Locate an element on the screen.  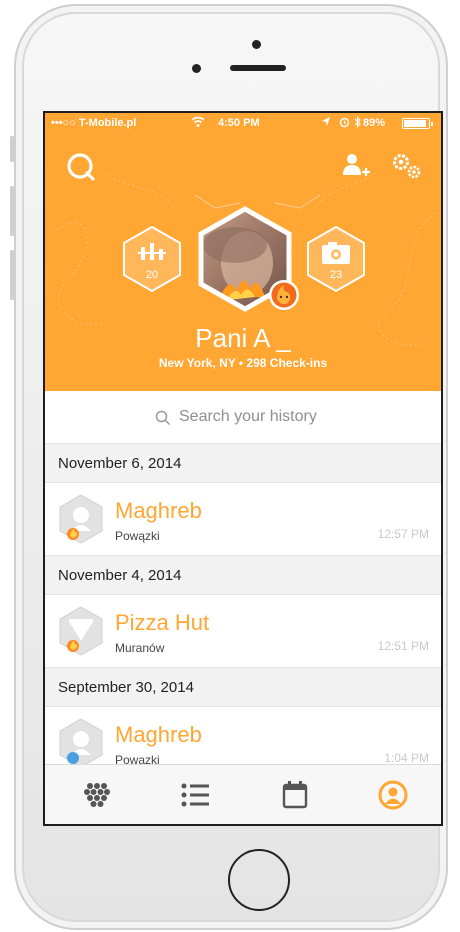
history-search-bar: Search your history is located at coordinates (243, 417).